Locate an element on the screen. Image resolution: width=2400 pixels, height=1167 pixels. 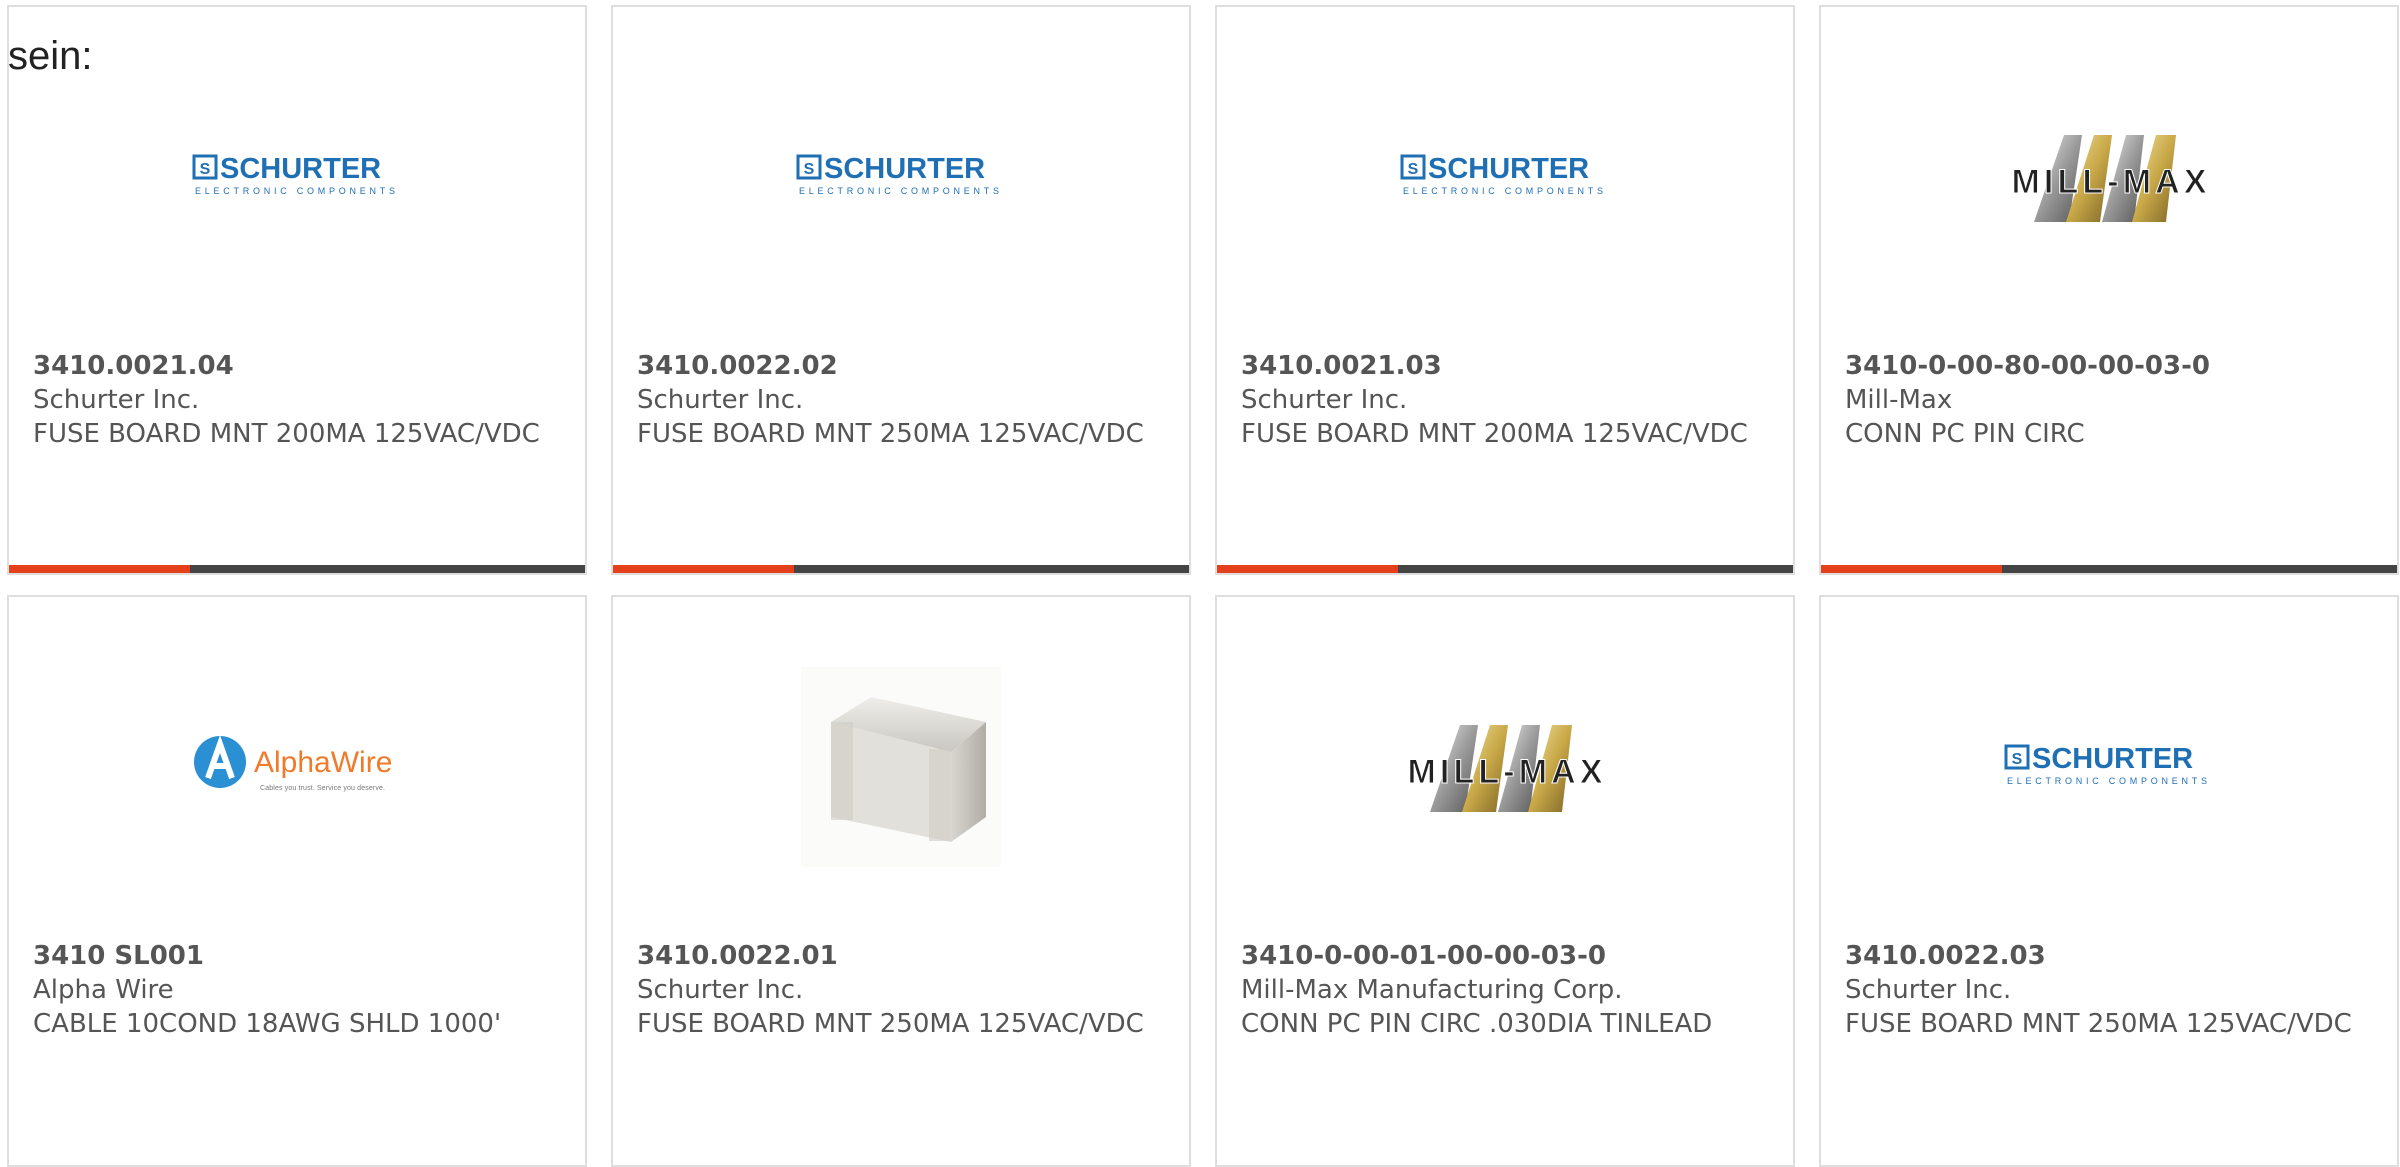
part-number: 3410.0022.03 is located at coordinates (2111, 956).